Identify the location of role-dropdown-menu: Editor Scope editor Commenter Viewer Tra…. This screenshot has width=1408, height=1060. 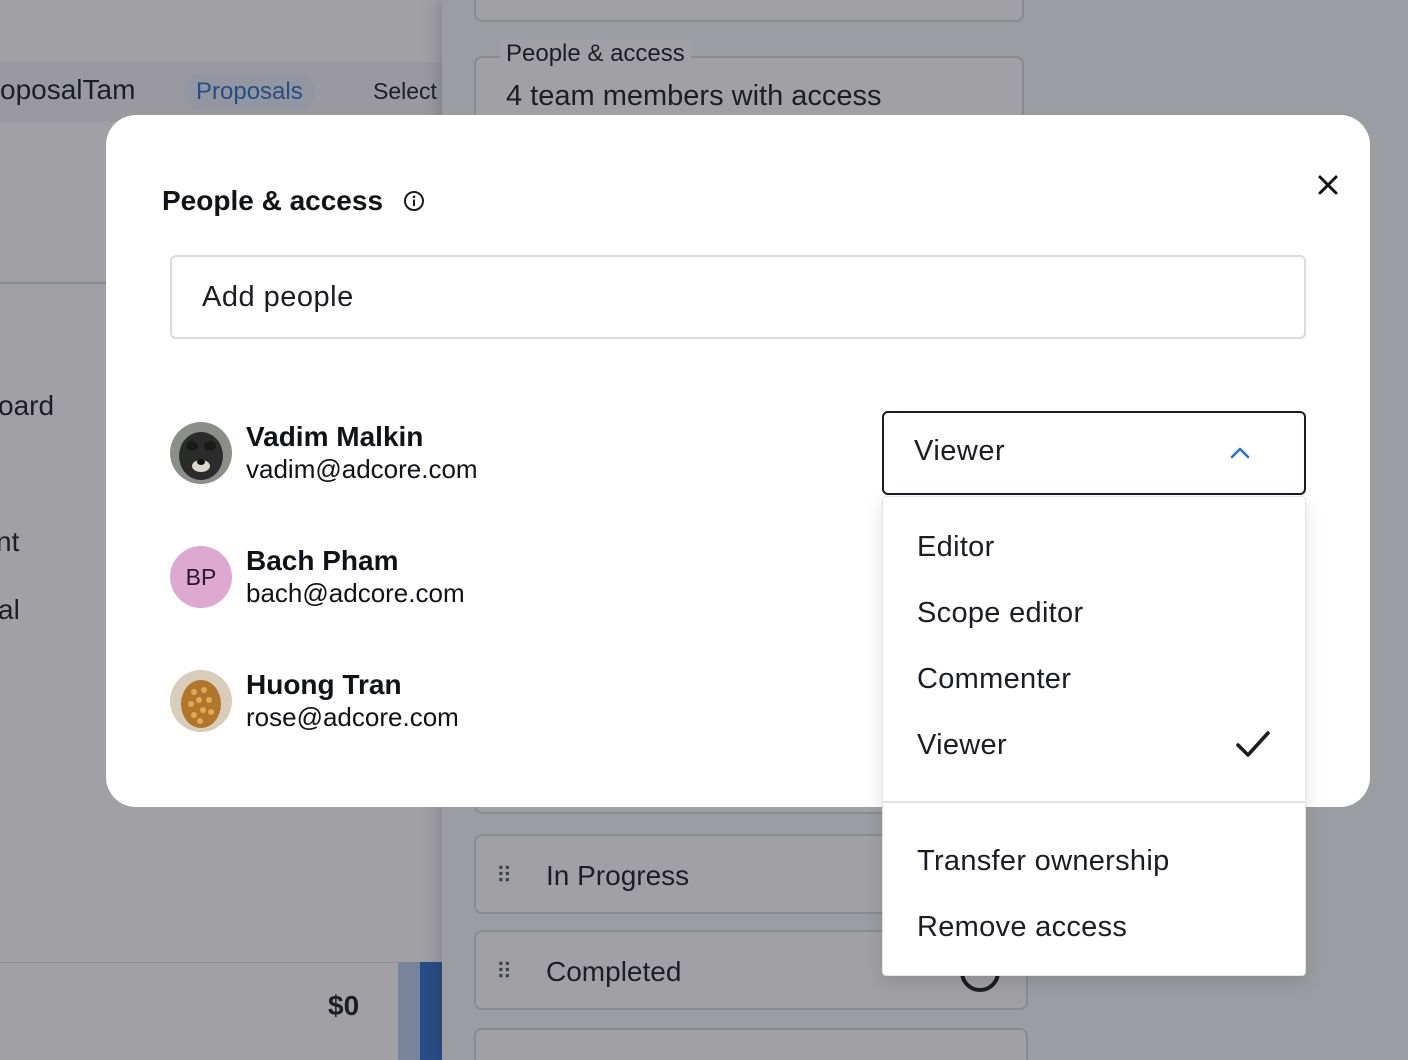
(1094, 736).